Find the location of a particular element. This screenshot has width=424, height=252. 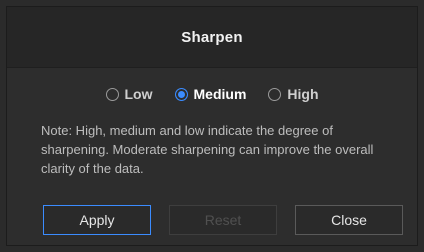

radio-low: Low is located at coordinates (129, 94).